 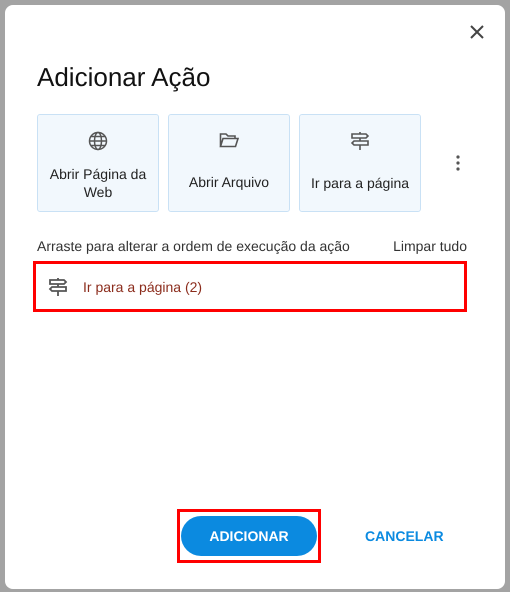 What do you see at coordinates (404, 536) in the screenshot?
I see `cancel-button: CANCELAR` at bounding box center [404, 536].